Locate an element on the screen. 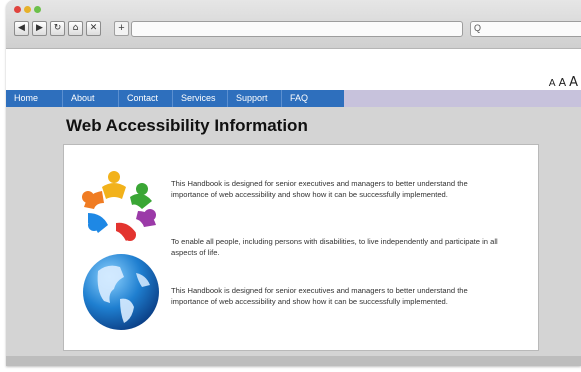  globe-icon is located at coordinates (121, 292).